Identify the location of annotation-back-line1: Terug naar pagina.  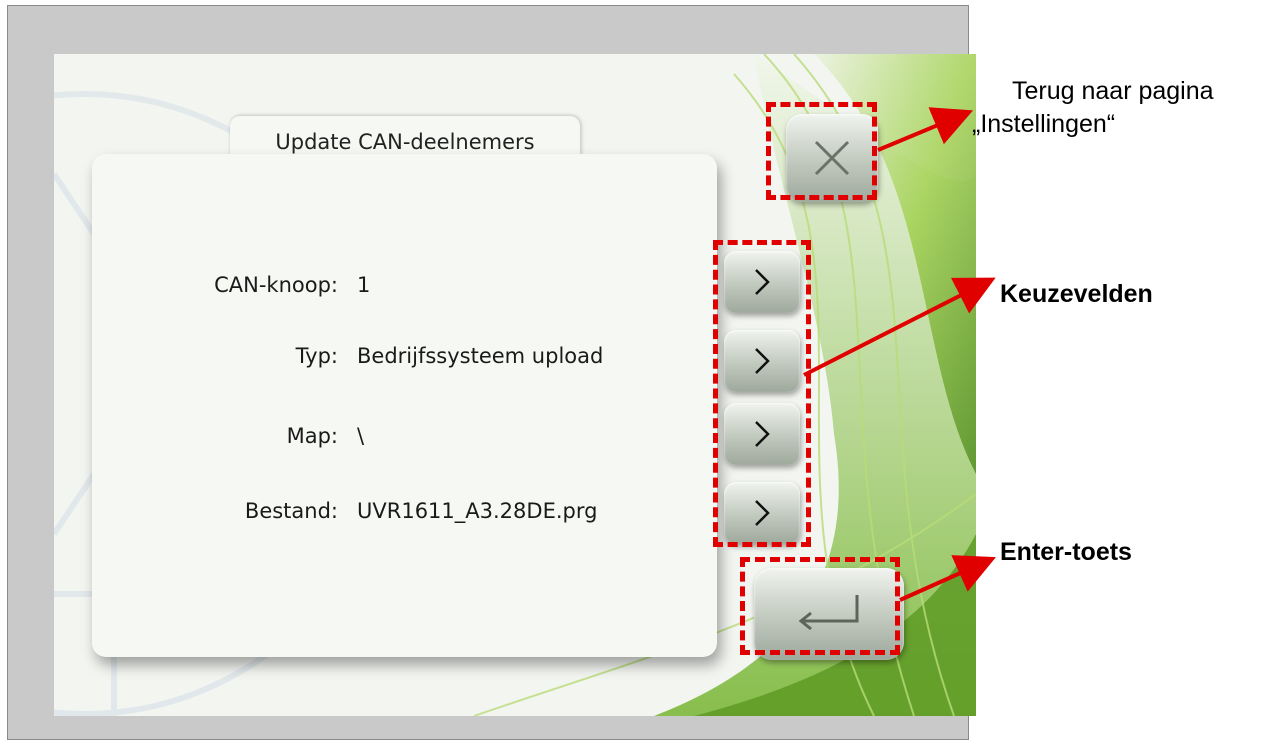
(1113, 91).